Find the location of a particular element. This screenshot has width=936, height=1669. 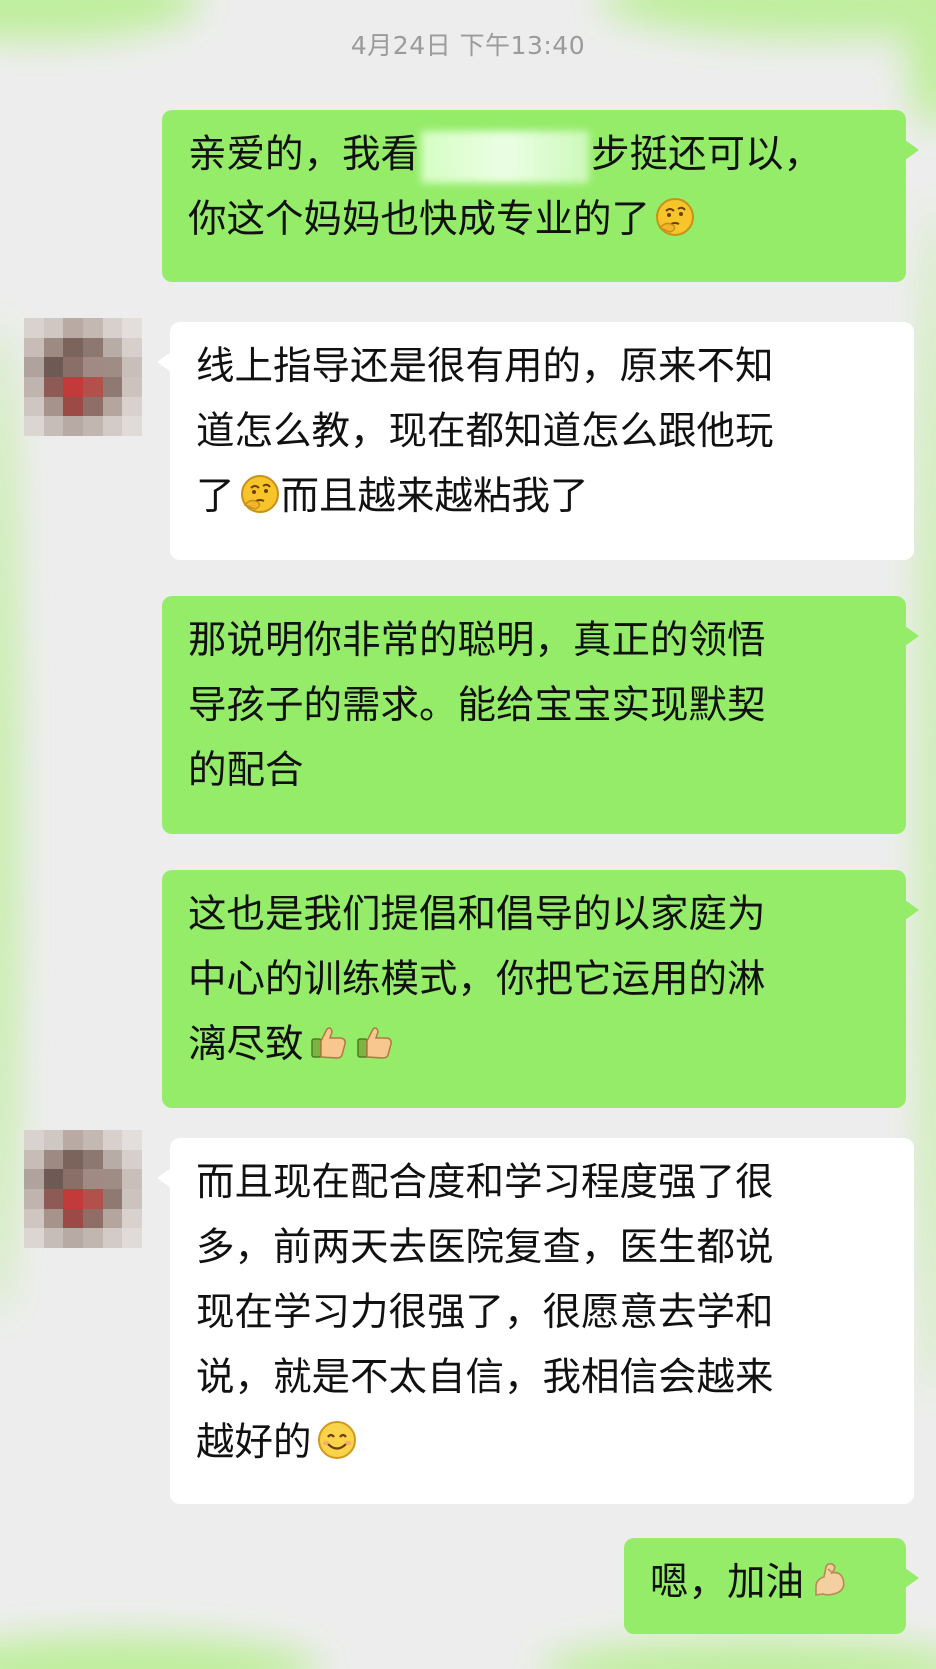

message-line: 越好的 is located at coordinates (545, 1442).